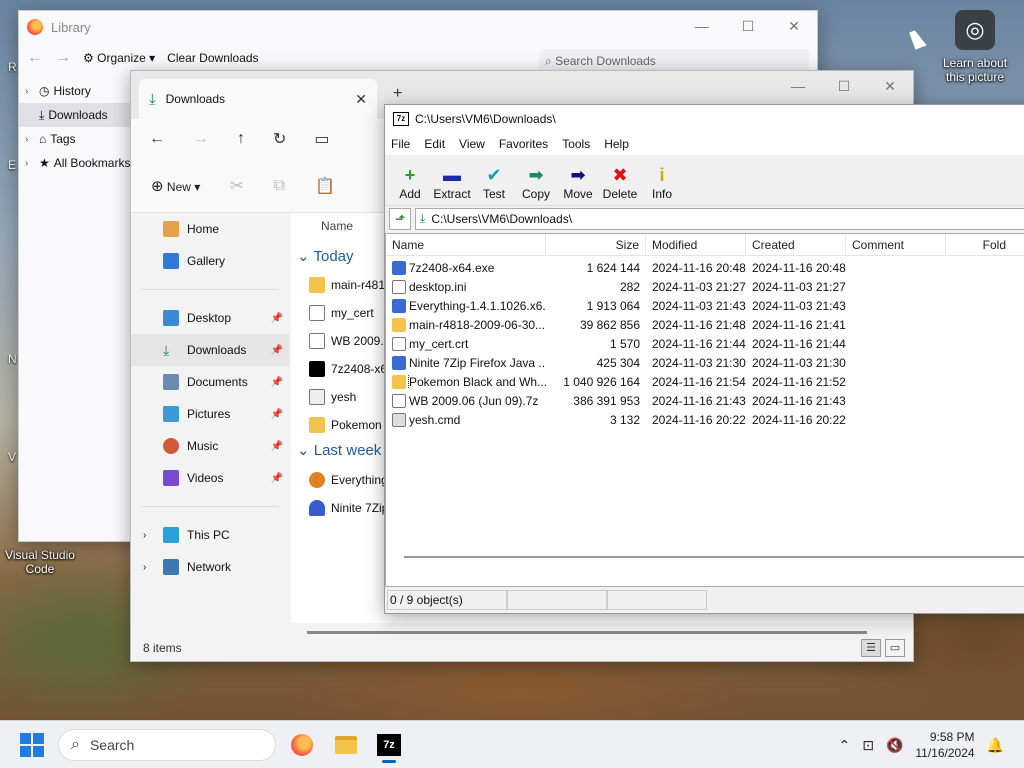 The height and width of the screenshot is (768, 1024). Describe the element at coordinates (212, 58) in the screenshot. I see `clear-downloads-button: Clear Downloads` at that location.